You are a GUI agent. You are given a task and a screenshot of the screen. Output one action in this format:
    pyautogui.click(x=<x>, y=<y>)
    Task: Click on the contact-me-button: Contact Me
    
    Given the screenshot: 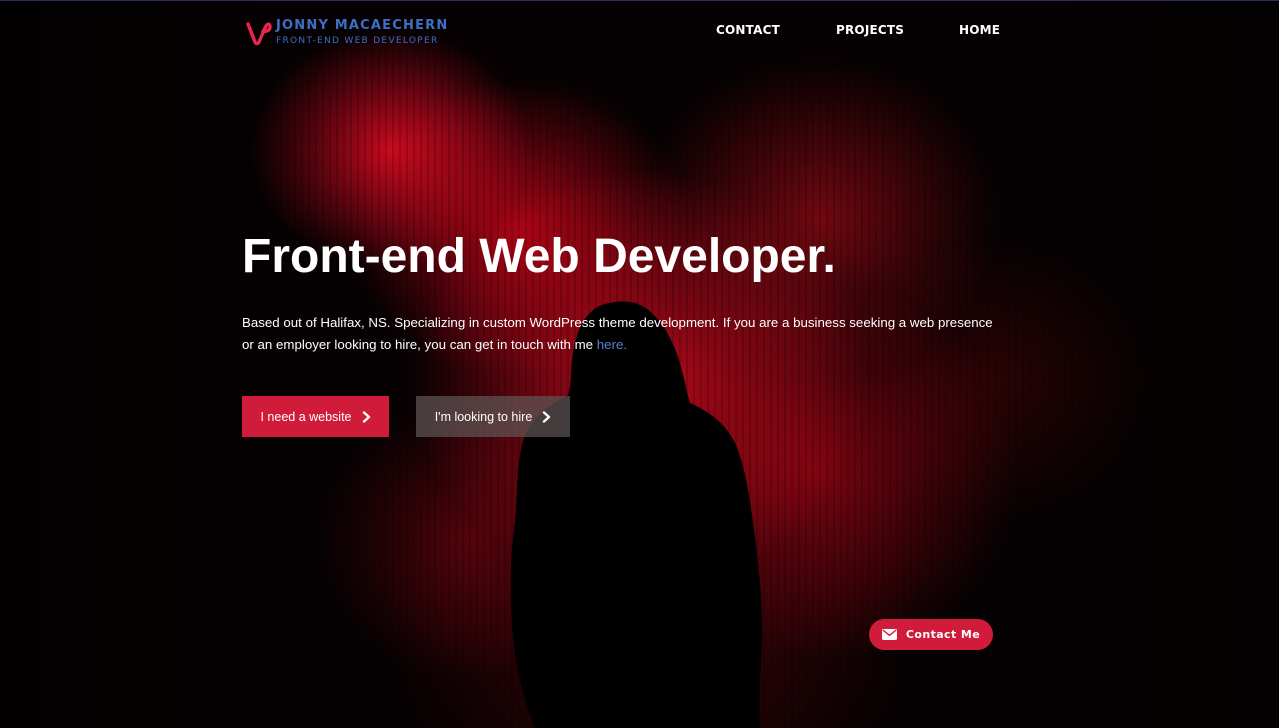 What is the action you would take?
    pyautogui.click(x=931, y=634)
    